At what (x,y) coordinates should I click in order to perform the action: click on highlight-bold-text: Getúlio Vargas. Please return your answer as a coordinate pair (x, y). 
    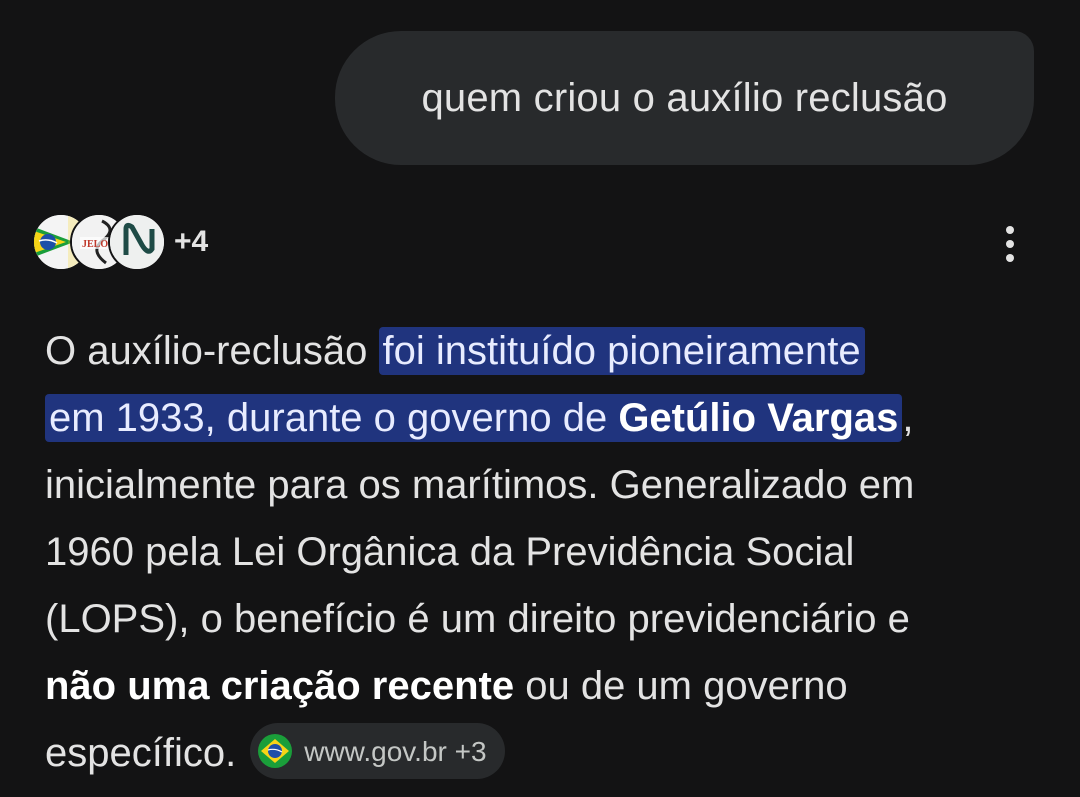
    Looking at the image, I should click on (758, 418).